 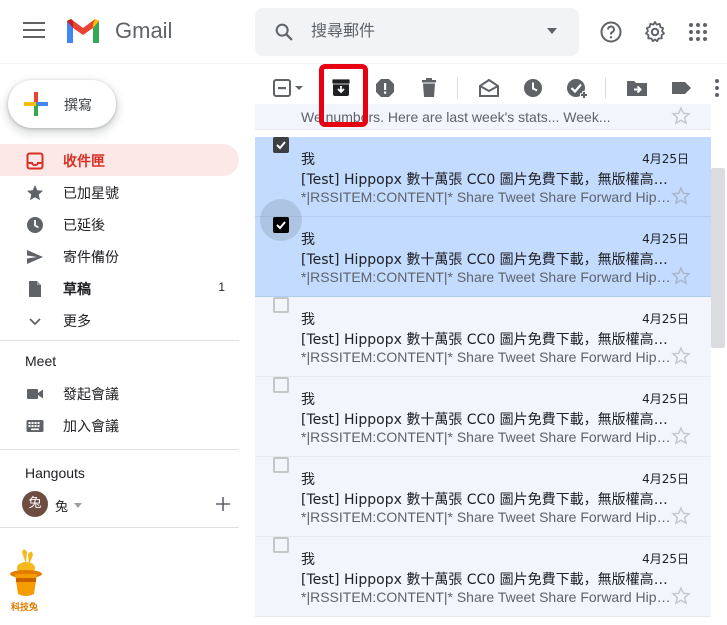 What do you see at coordinates (489, 88) in the screenshot?
I see `mark-as-read-icon` at bounding box center [489, 88].